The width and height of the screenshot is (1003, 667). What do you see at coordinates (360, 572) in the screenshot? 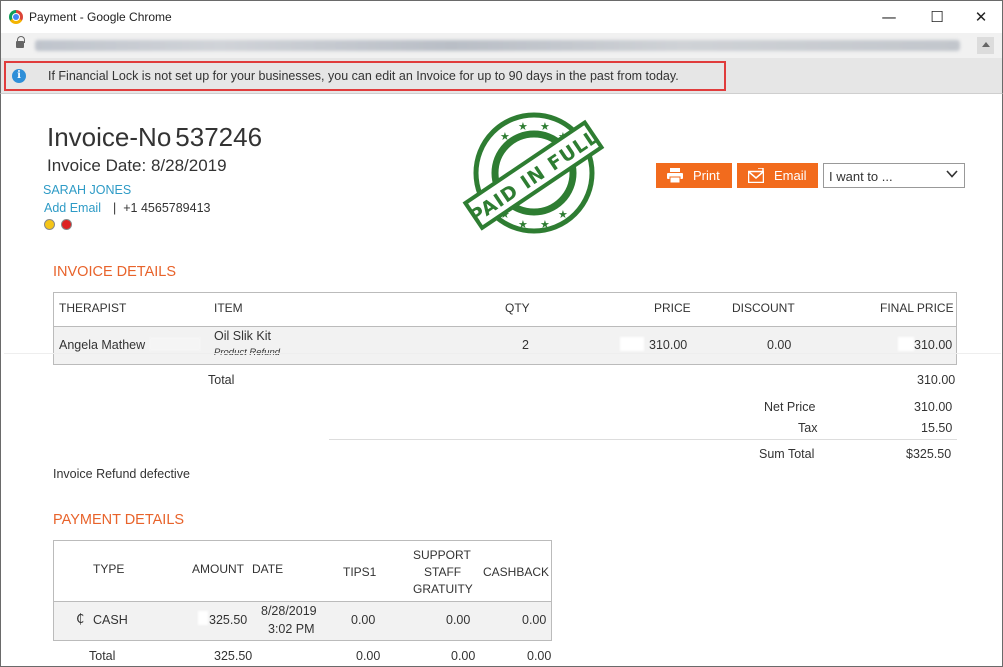
I see `header-tips: TIPS1` at bounding box center [360, 572].